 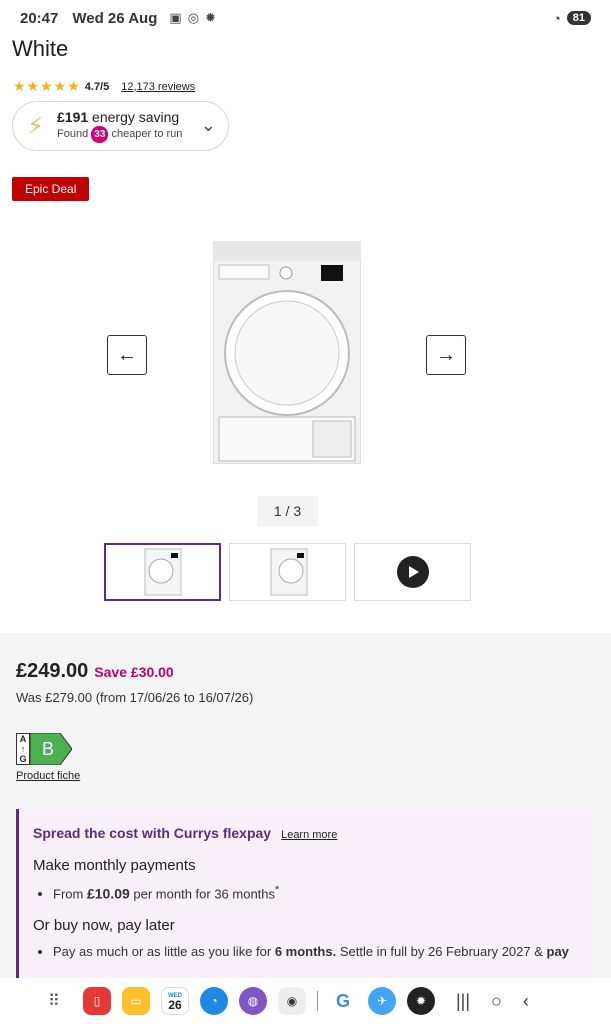 What do you see at coordinates (23, 749) in the screenshot?
I see `energy-scale-icon: A ↑ G` at bounding box center [23, 749].